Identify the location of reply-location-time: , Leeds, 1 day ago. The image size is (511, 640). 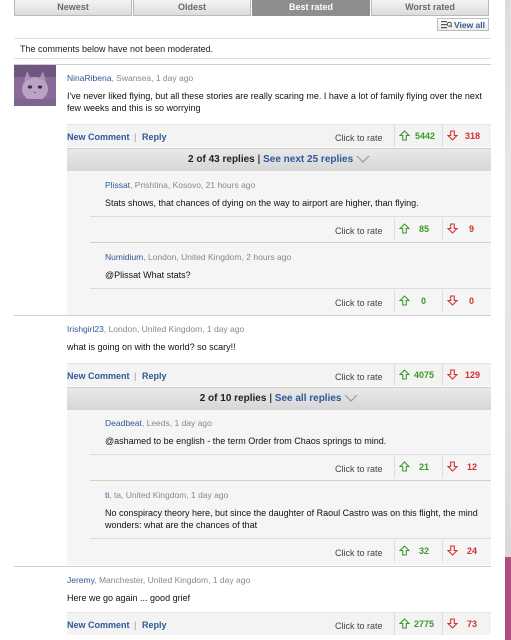
(176, 423).